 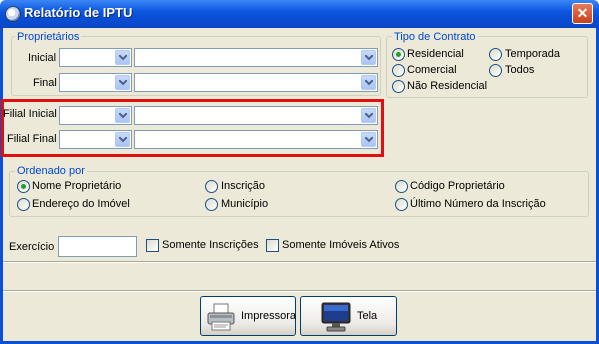 What do you see at coordinates (245, 204) in the screenshot?
I see `radio-municipio-label: Município` at bounding box center [245, 204].